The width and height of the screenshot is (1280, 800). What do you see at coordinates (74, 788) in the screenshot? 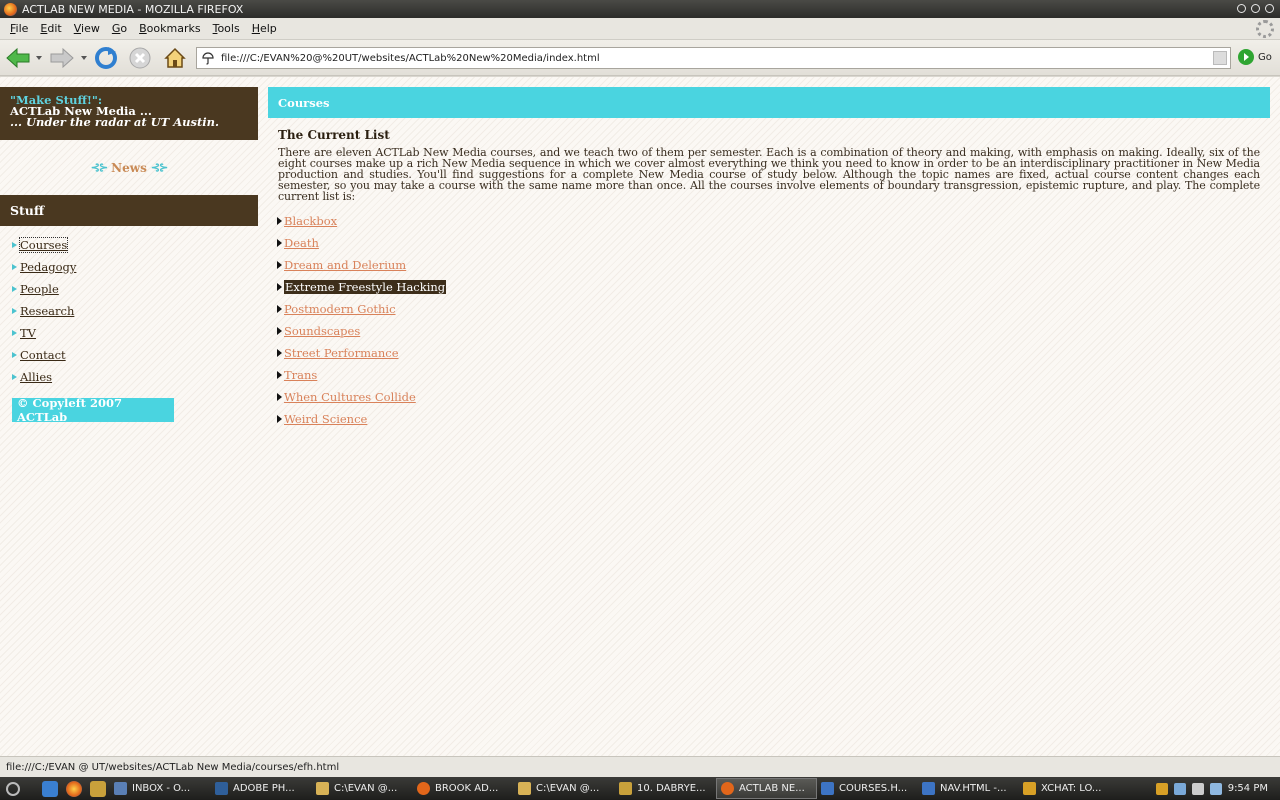
I see `quicklaunch-firefox-icon` at bounding box center [74, 788].